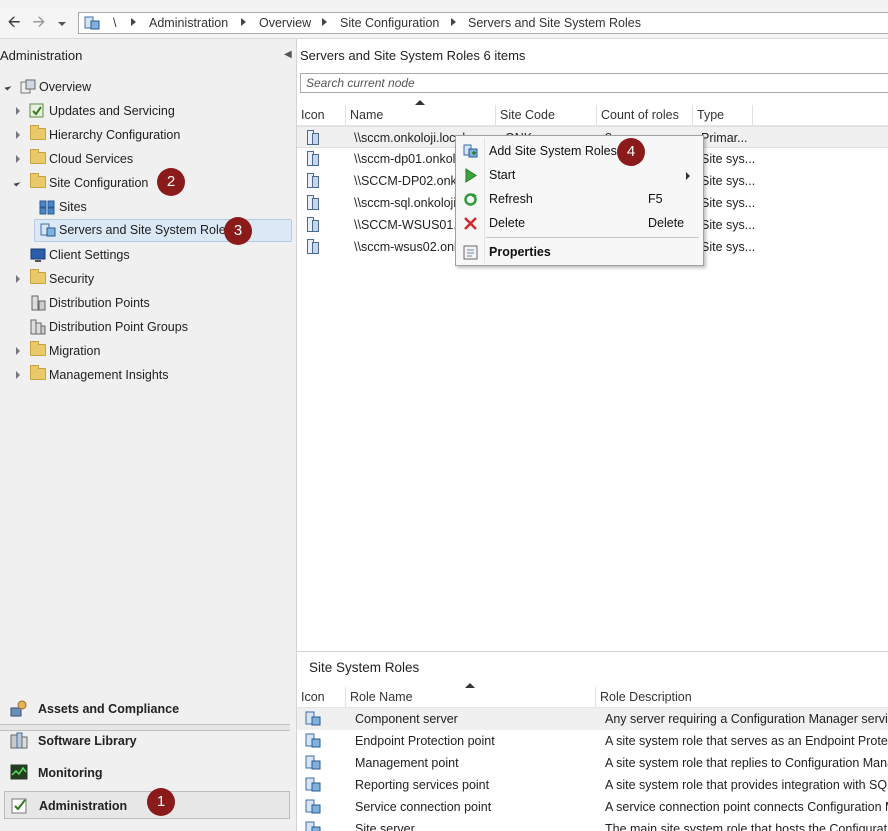 The image size is (888, 831). I want to click on overview-icon, so click(28, 86).